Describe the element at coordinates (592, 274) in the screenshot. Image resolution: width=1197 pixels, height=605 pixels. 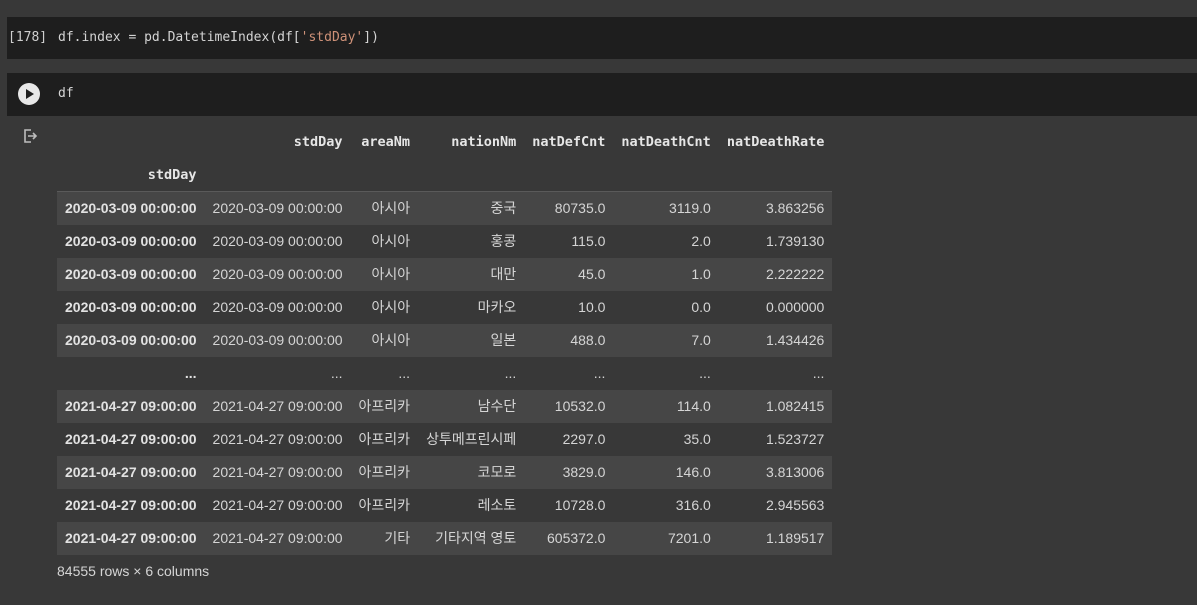
I see `table-cell: 45.0` at that location.